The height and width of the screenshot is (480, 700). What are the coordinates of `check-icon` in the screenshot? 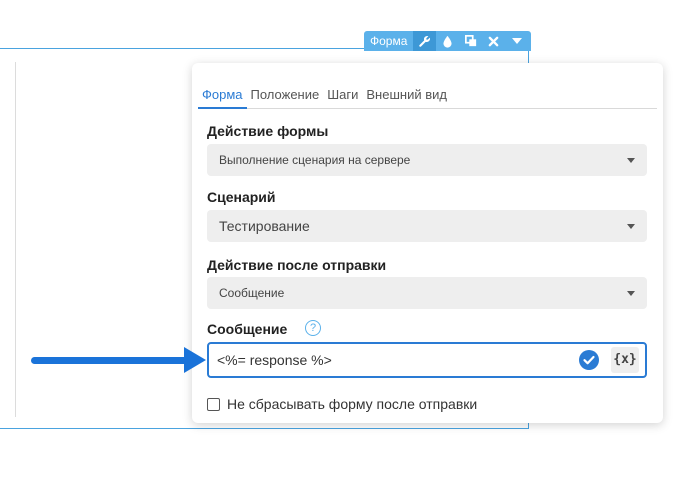 It's located at (589, 360).